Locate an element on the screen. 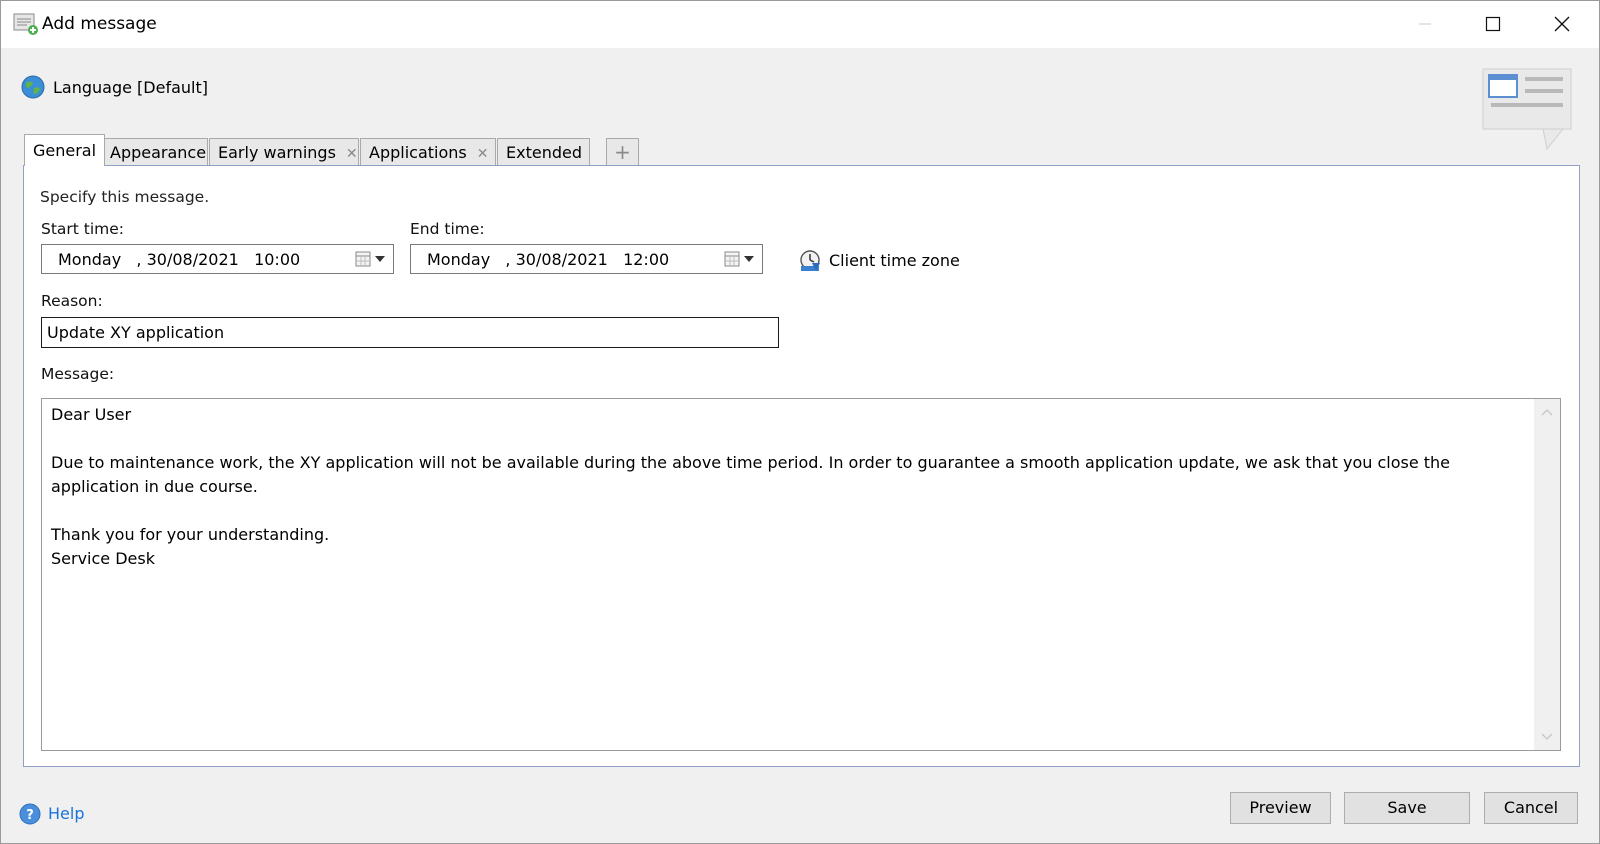 The height and width of the screenshot is (844, 1600). close-icon is located at coordinates (1562, 24).